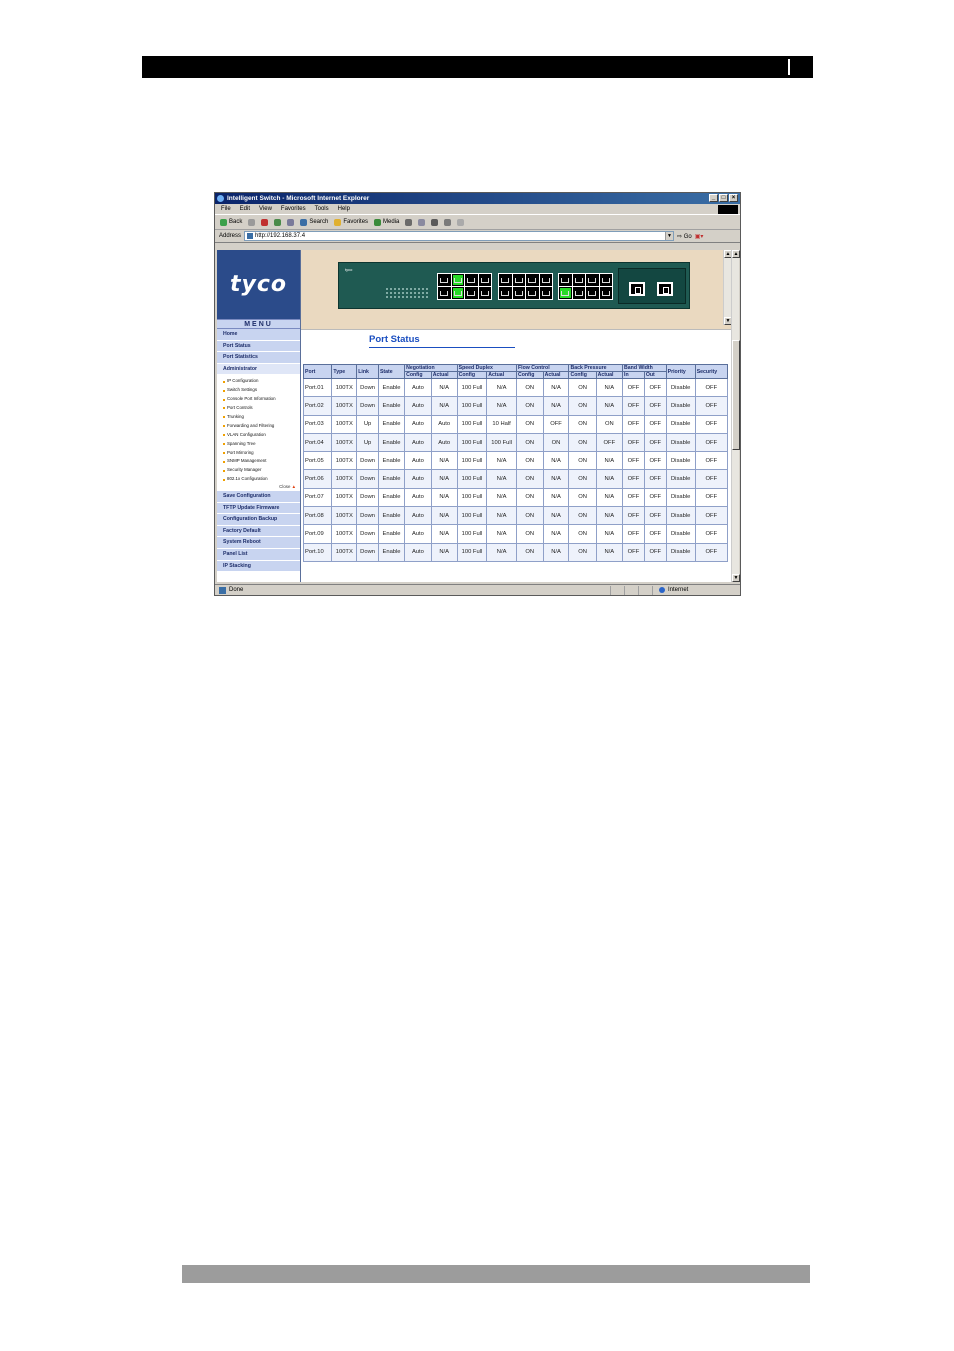  What do you see at coordinates (261, 487) in the screenshot?
I see `close-submenu-link: Close ▲` at bounding box center [261, 487].